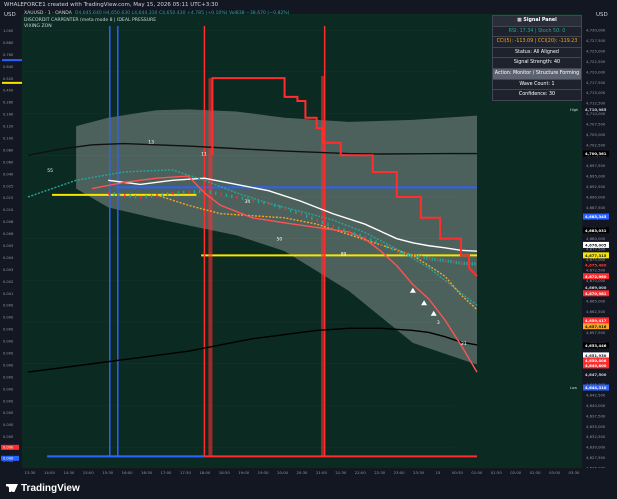  Describe the element at coordinates (8, 103) in the screenshot. I see `left-axis-tick-label: 0.280` at that location.